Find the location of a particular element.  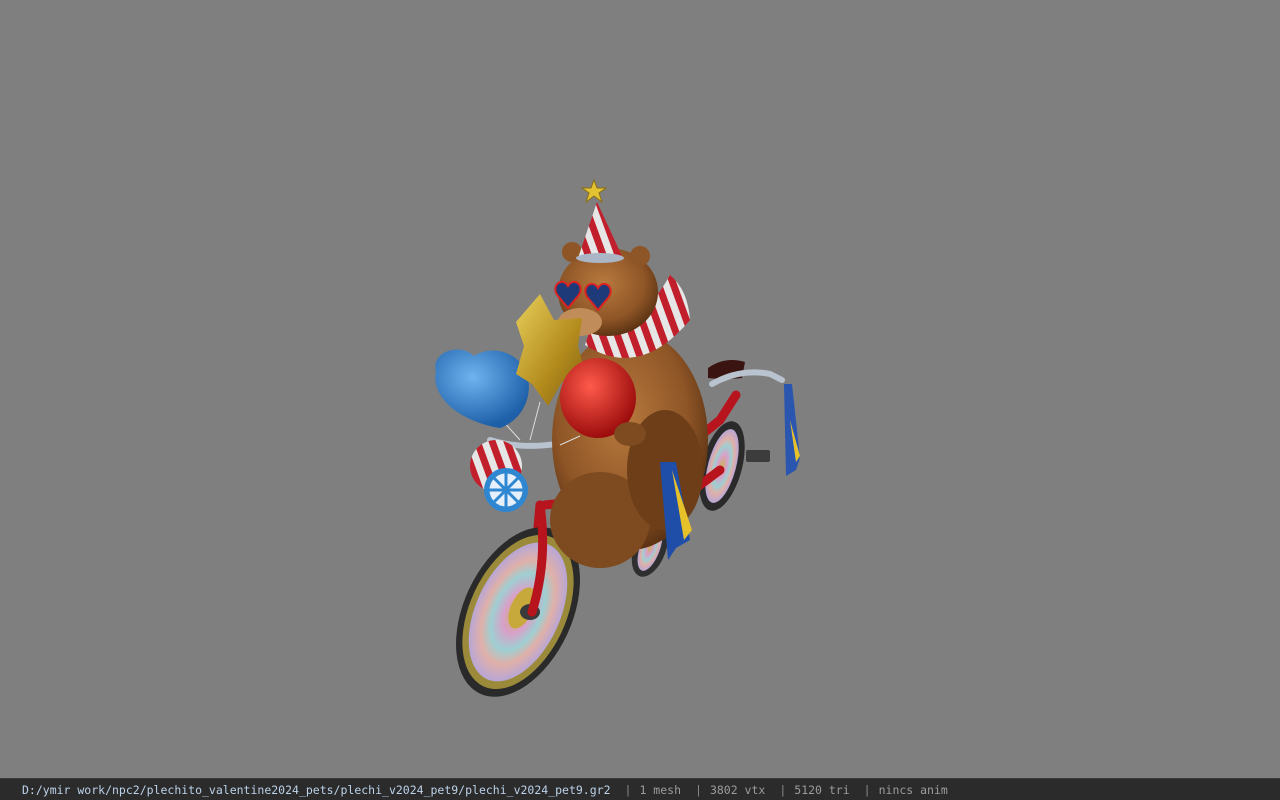

candy-decorations is located at coordinates (499, 476).